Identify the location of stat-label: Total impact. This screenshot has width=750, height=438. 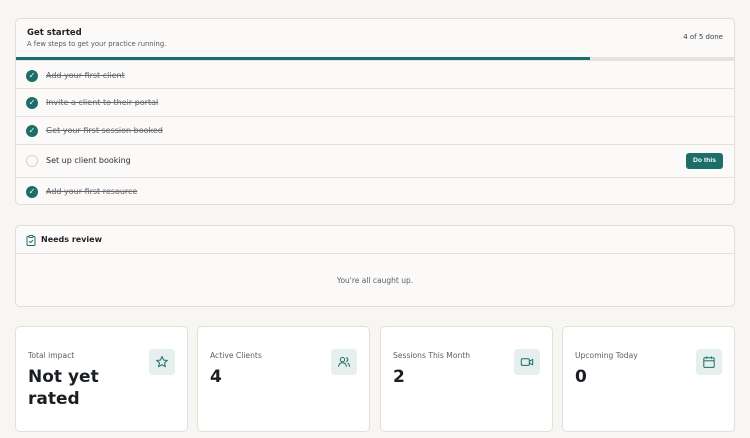
(51, 355).